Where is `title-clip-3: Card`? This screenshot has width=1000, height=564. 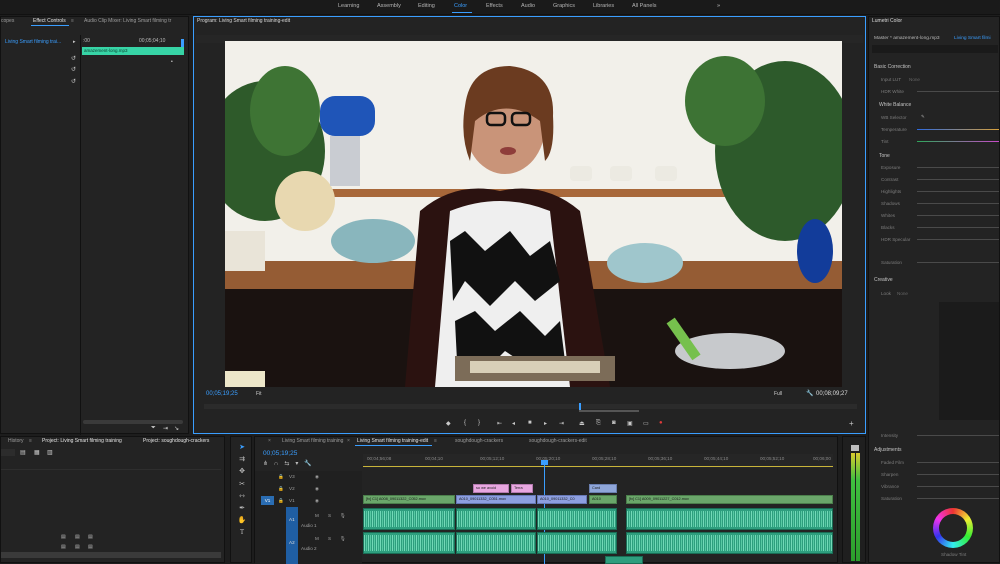 title-clip-3: Card is located at coordinates (603, 488).